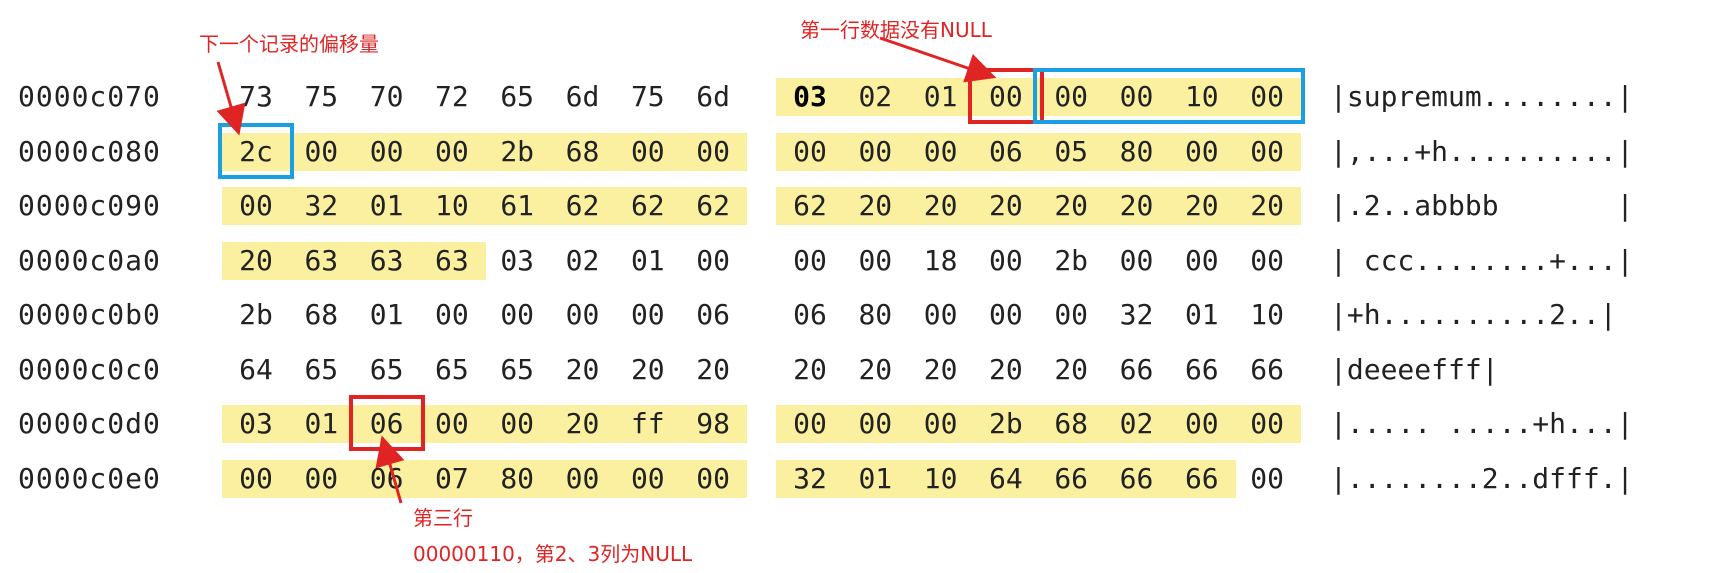  Describe the element at coordinates (553, 554) in the screenshot. I see `annotation-third-row-detail: 00000110，第2、3列为NULL` at that location.